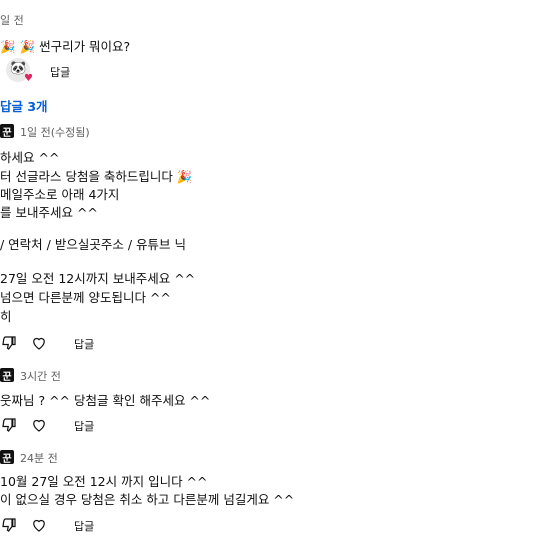 This screenshot has height=560, width=560. I want to click on comment-line: 하세요 ^^, so click(30, 157).